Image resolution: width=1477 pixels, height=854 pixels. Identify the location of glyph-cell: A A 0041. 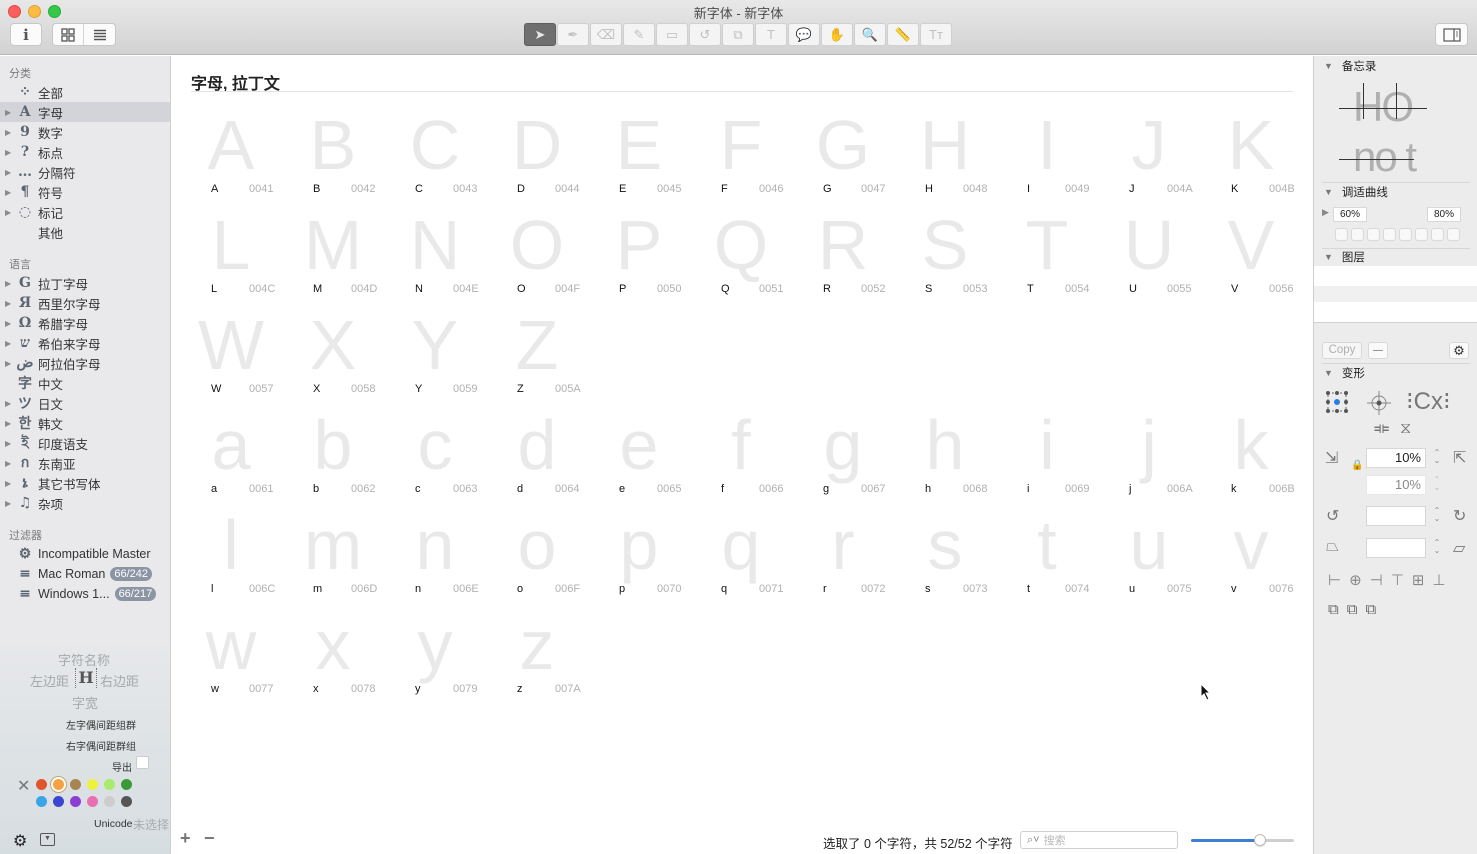
(242, 156).